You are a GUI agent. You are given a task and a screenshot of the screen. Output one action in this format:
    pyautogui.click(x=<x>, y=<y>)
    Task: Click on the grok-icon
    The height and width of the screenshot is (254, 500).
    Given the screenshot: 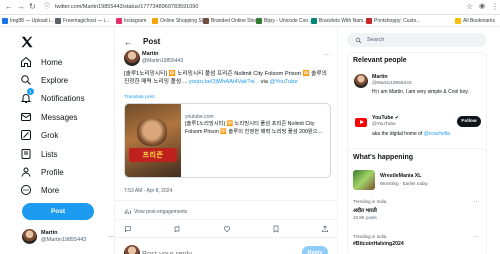 What is the action you would take?
    pyautogui.click(x=26, y=135)
    